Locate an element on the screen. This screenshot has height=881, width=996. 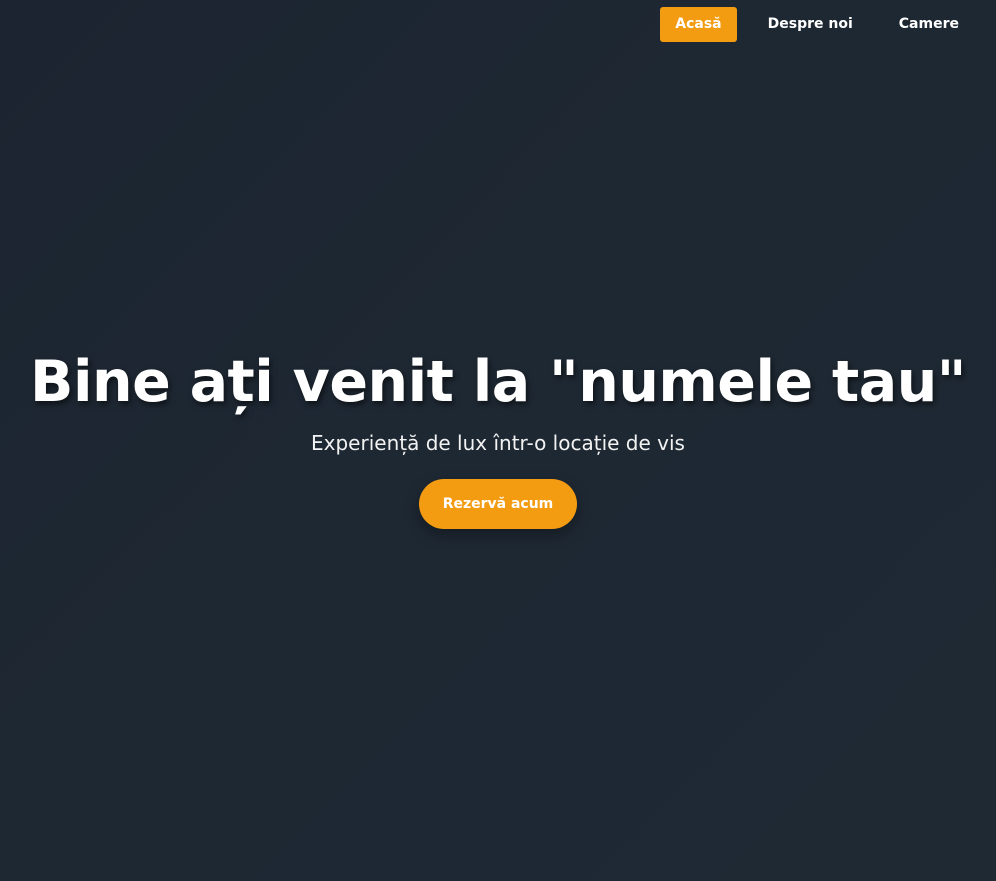
main-navigation: Acasă Despre noi Camere is located at coordinates (809, 24).